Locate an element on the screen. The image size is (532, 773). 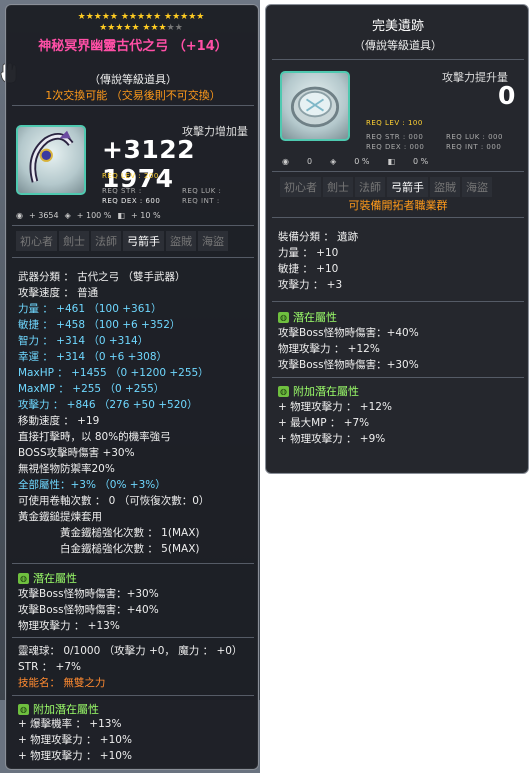
star-force-rating: ★★★★★ ★★★★★ ★★★★★ ★★★★★ ★★★★★ is located at coordinates (141, 22).